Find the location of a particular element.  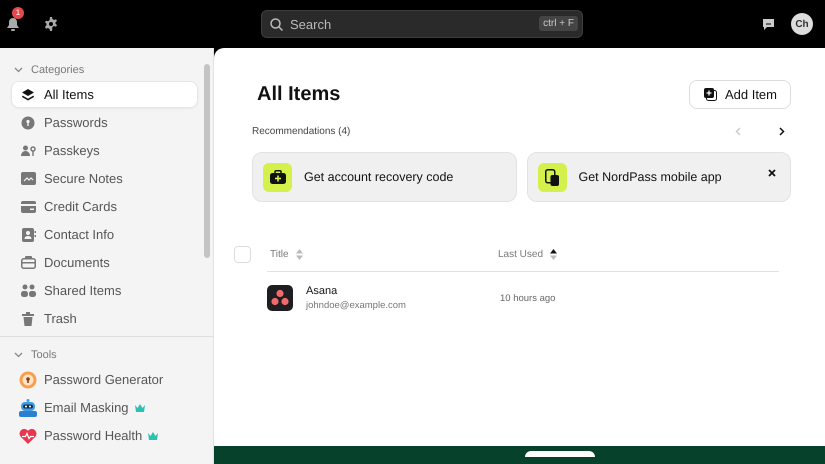

sidebar-item: Email Masking is located at coordinates (109, 407).